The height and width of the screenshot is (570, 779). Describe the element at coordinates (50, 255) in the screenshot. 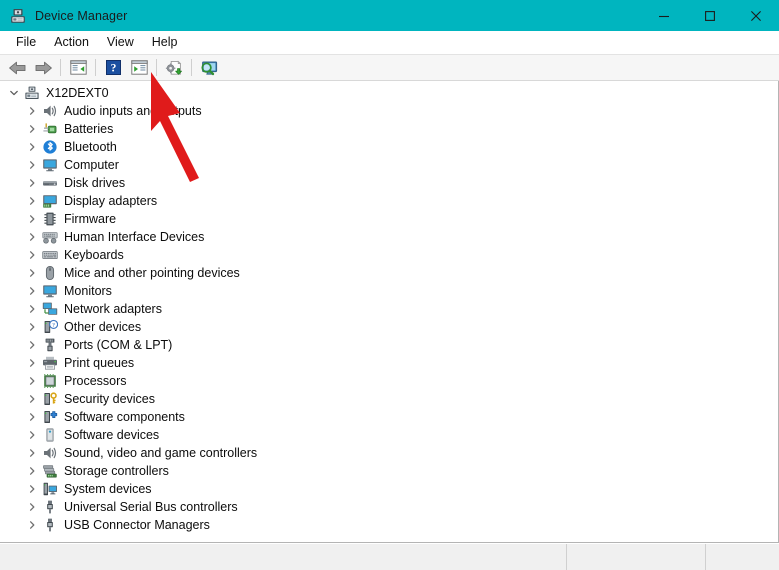

I see `keyboard-icon` at that location.